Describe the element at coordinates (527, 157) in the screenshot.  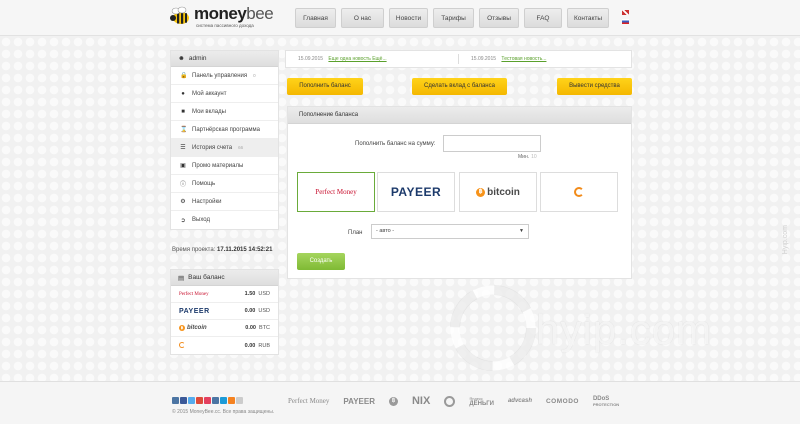
I see `min-amount-label: Мин. 10` at that location.